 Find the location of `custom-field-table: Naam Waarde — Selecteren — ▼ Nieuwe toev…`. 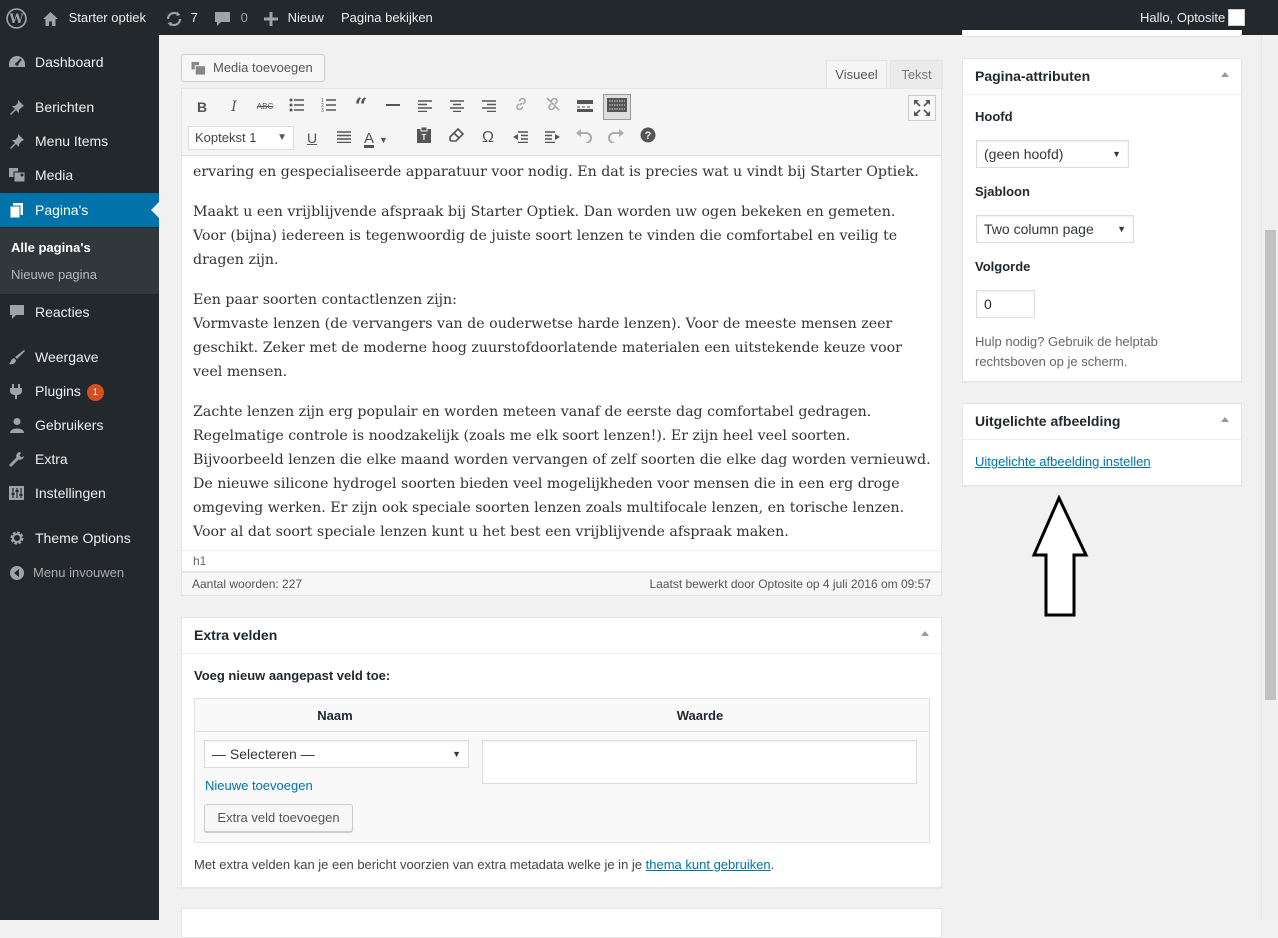

custom-field-table: Naam Waarde — Selecteren — ▼ Nieuwe toev… is located at coordinates (562, 770).